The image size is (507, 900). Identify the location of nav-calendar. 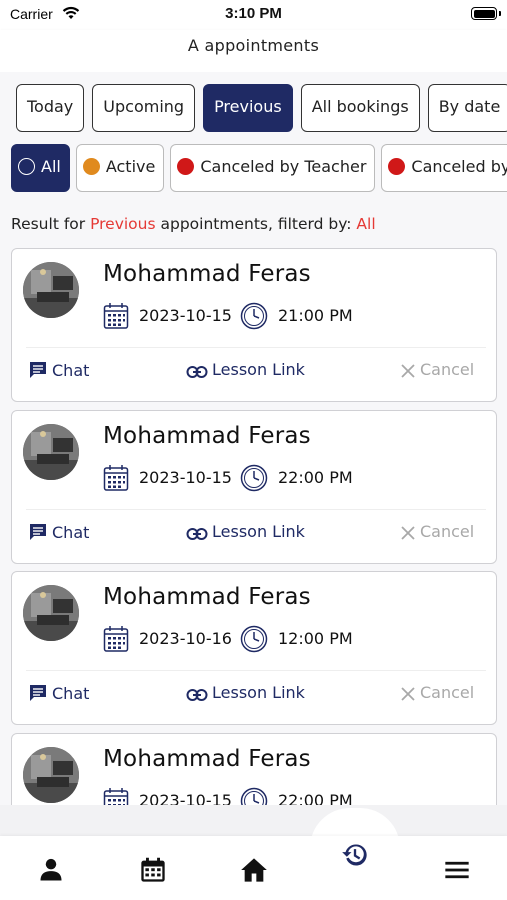
(154, 871).